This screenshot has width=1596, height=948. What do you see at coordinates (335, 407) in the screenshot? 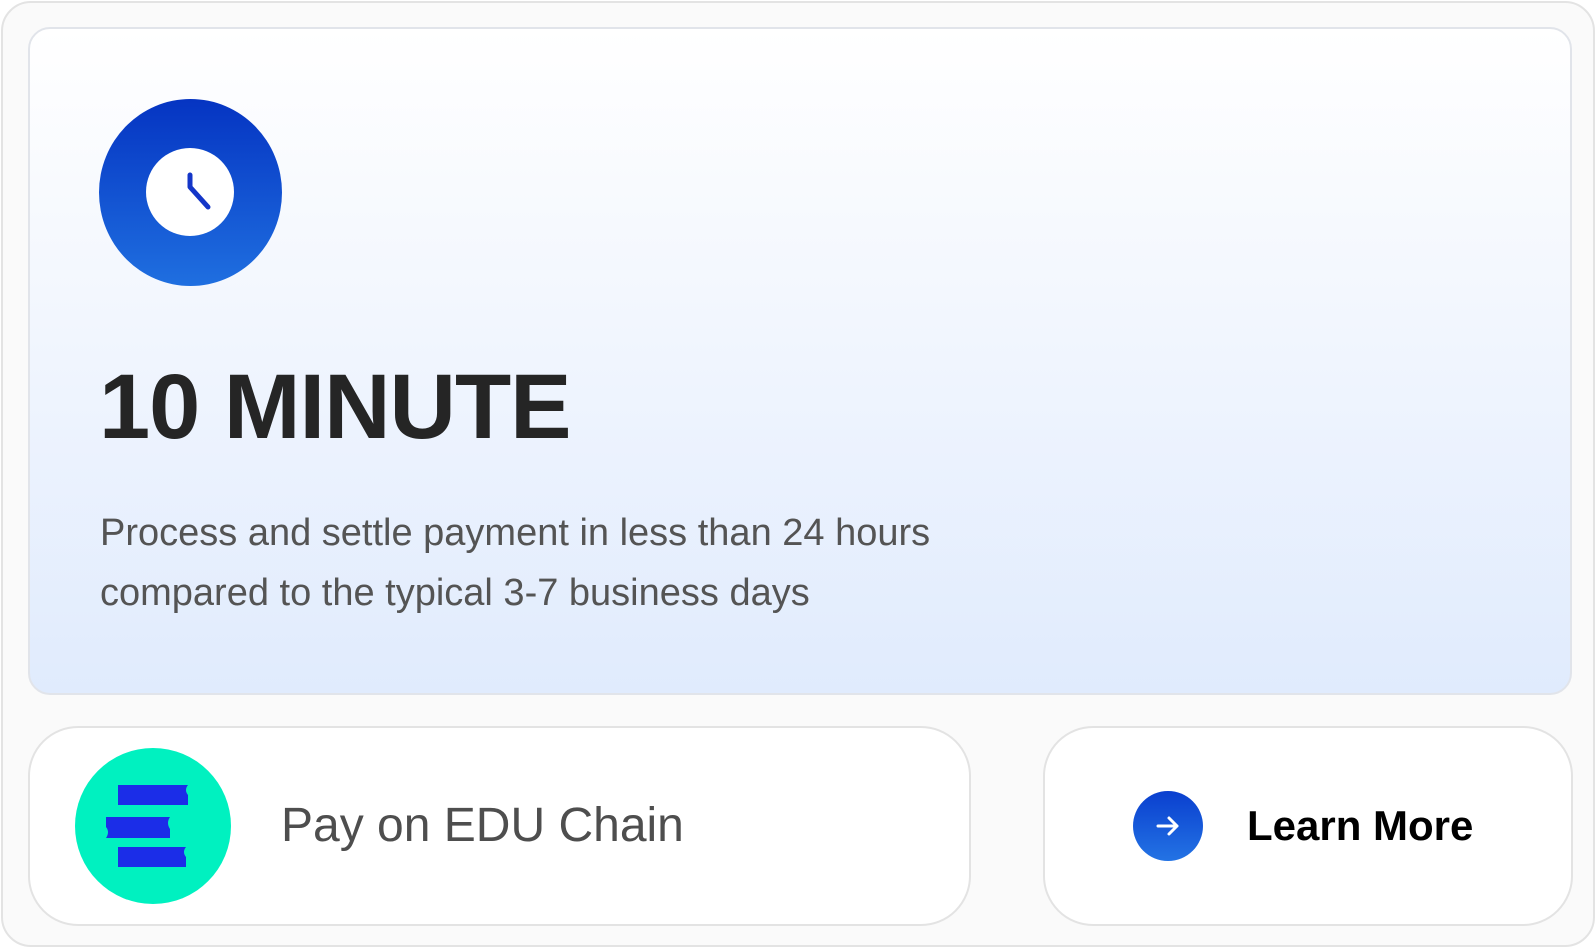
I see `hero-title: 10 MINUTE` at bounding box center [335, 407].